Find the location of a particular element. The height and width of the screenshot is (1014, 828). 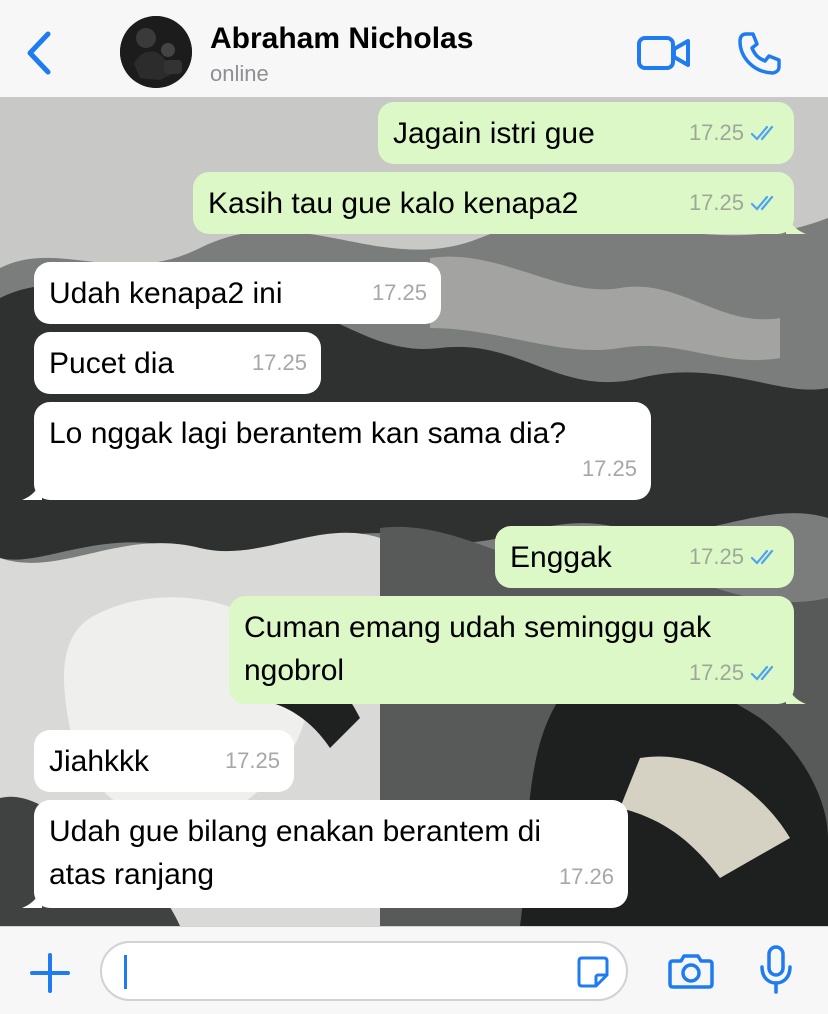

outgoing-message: Enggak 17.25 is located at coordinates (644, 557).